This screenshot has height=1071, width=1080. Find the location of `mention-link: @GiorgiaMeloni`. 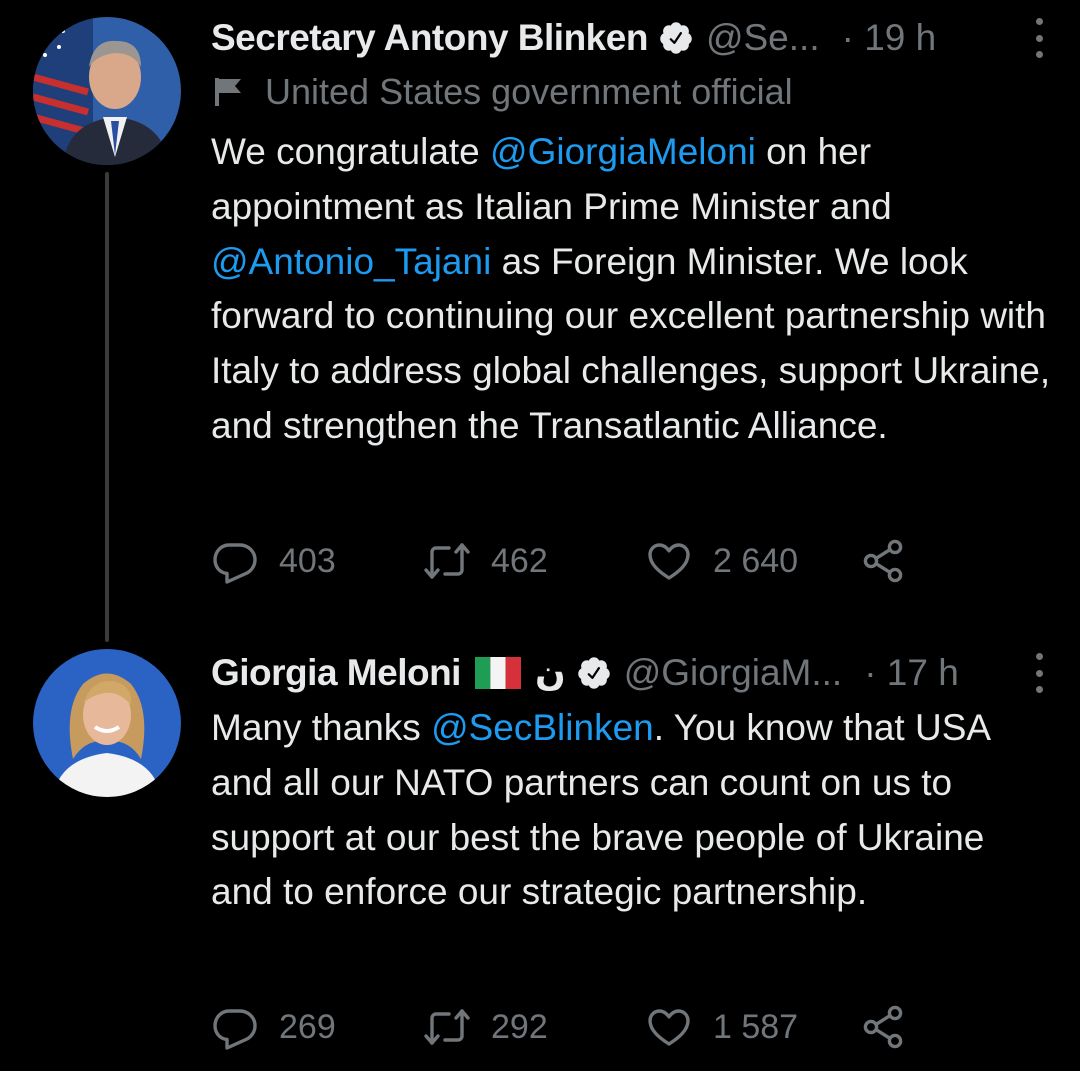

mention-link: @GiorgiaMeloni is located at coordinates (623, 151).